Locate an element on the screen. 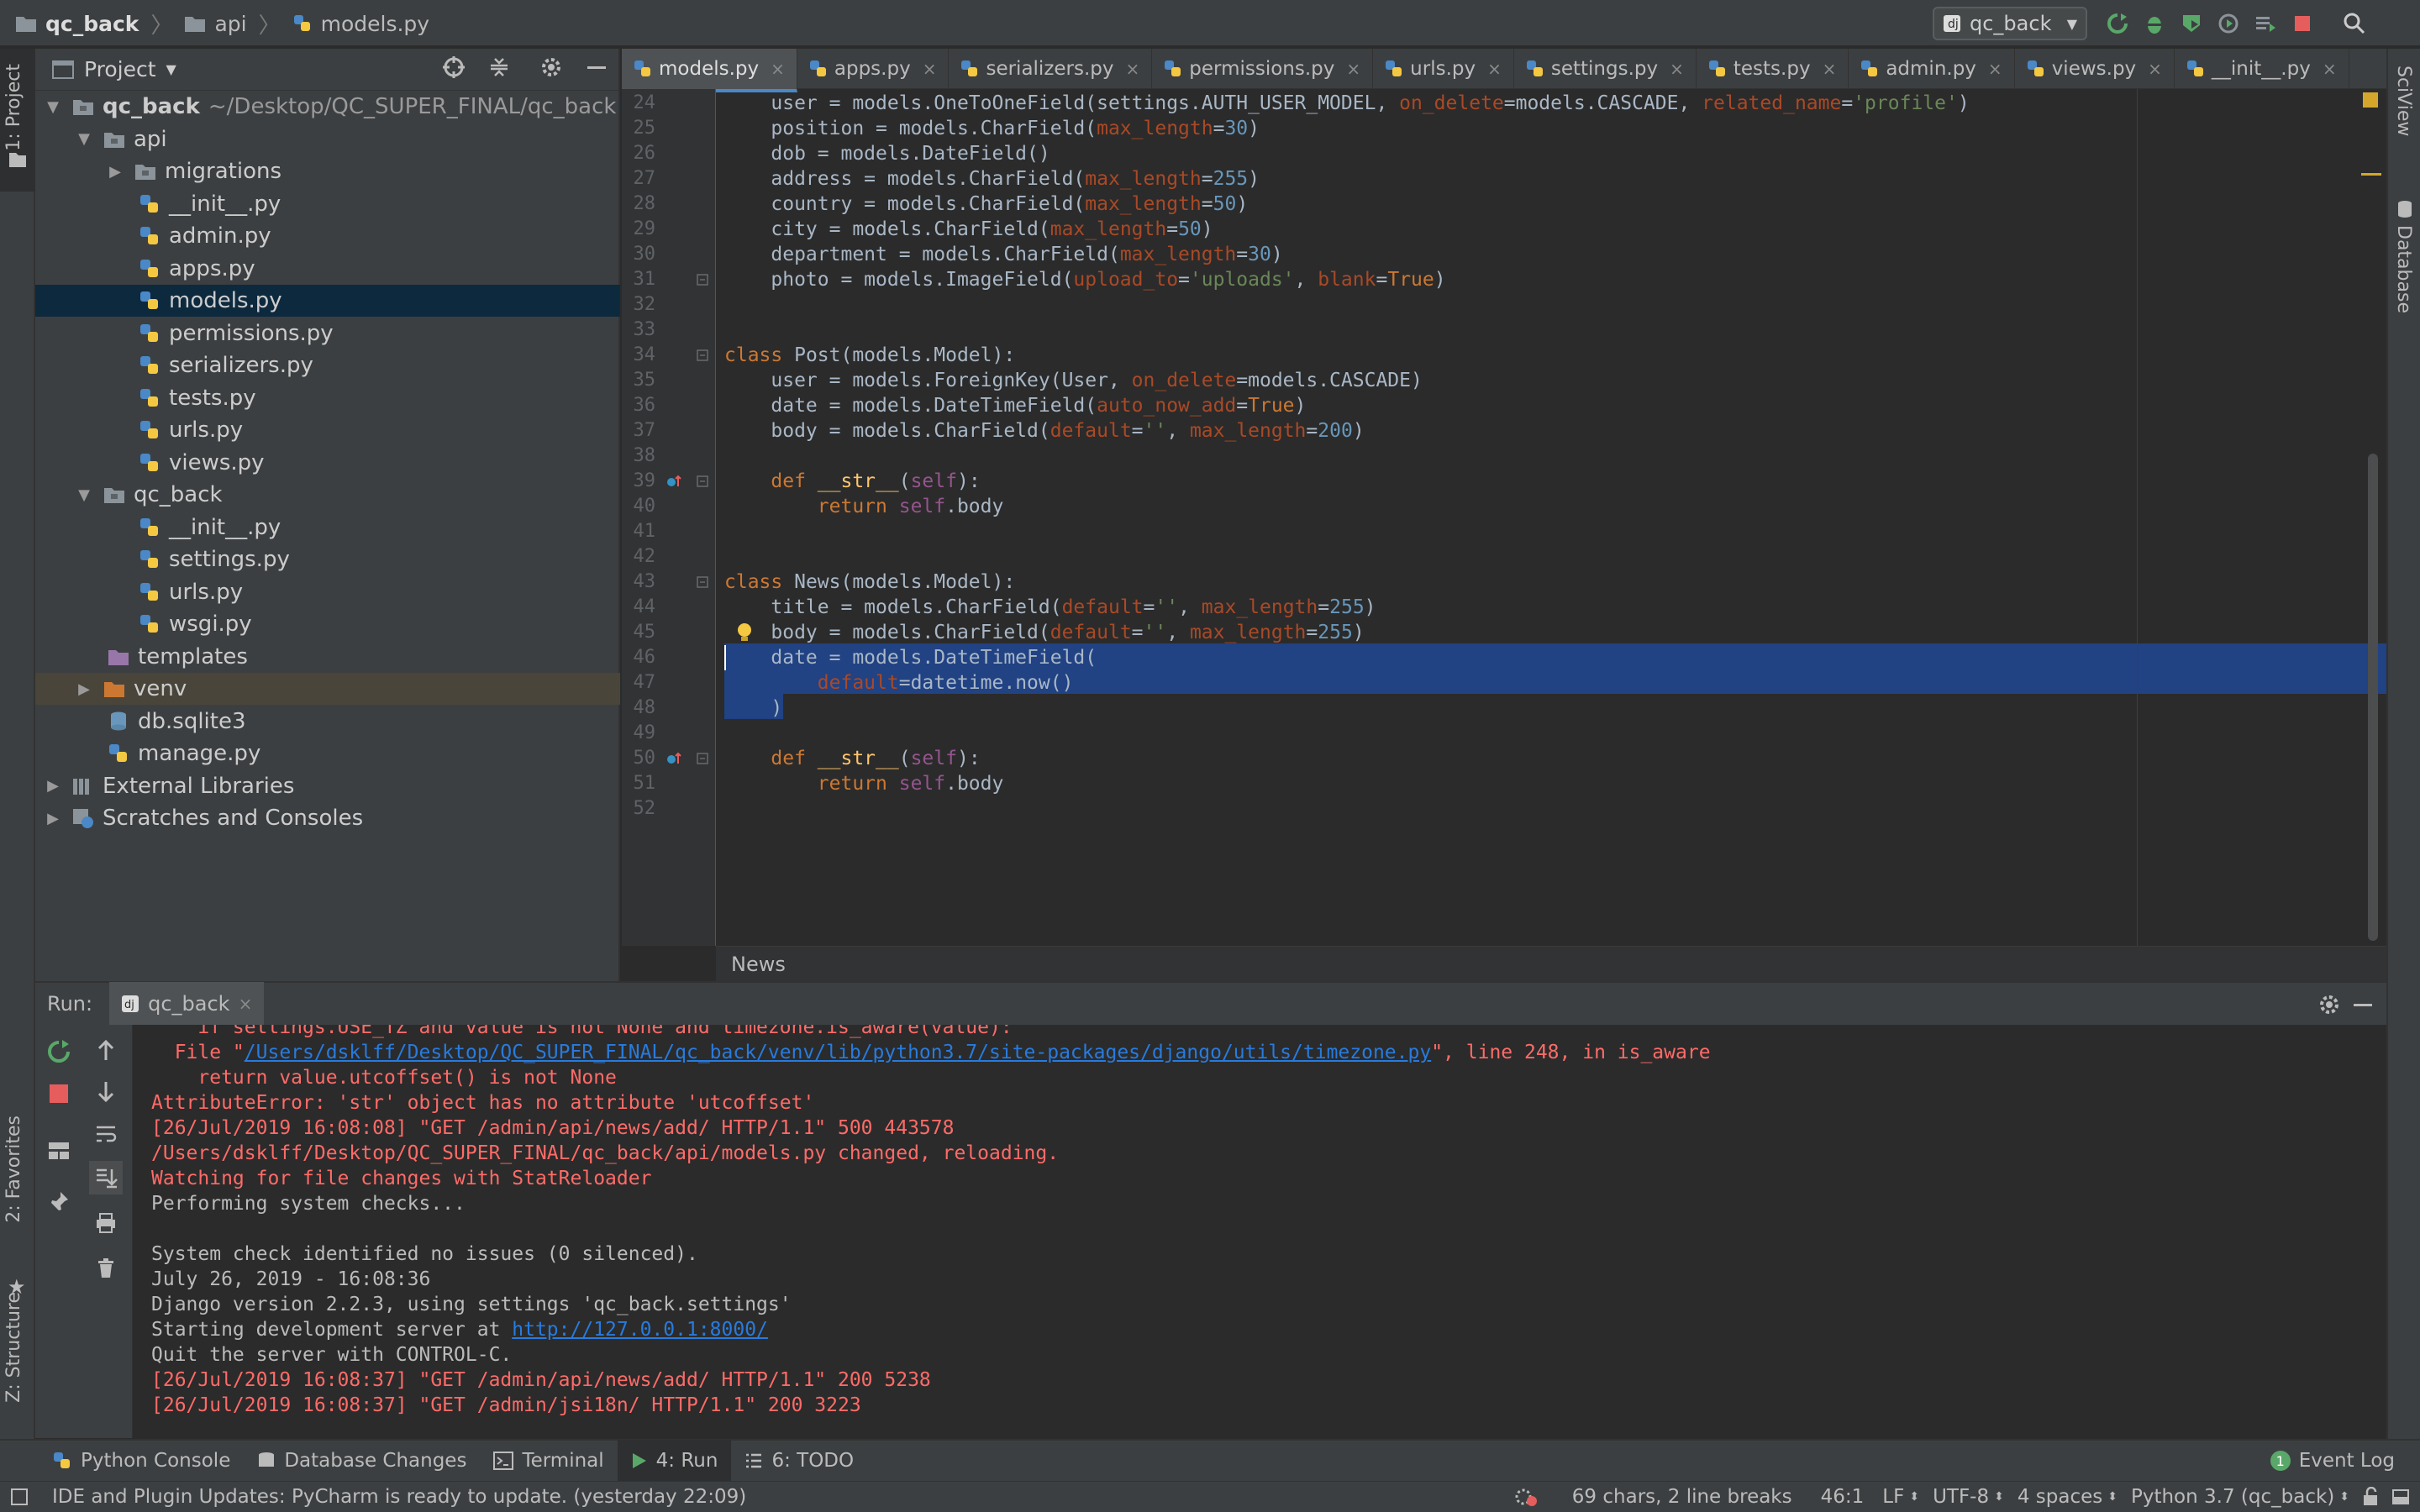  project-tool-button: 1: Project is located at coordinates (17, 120).